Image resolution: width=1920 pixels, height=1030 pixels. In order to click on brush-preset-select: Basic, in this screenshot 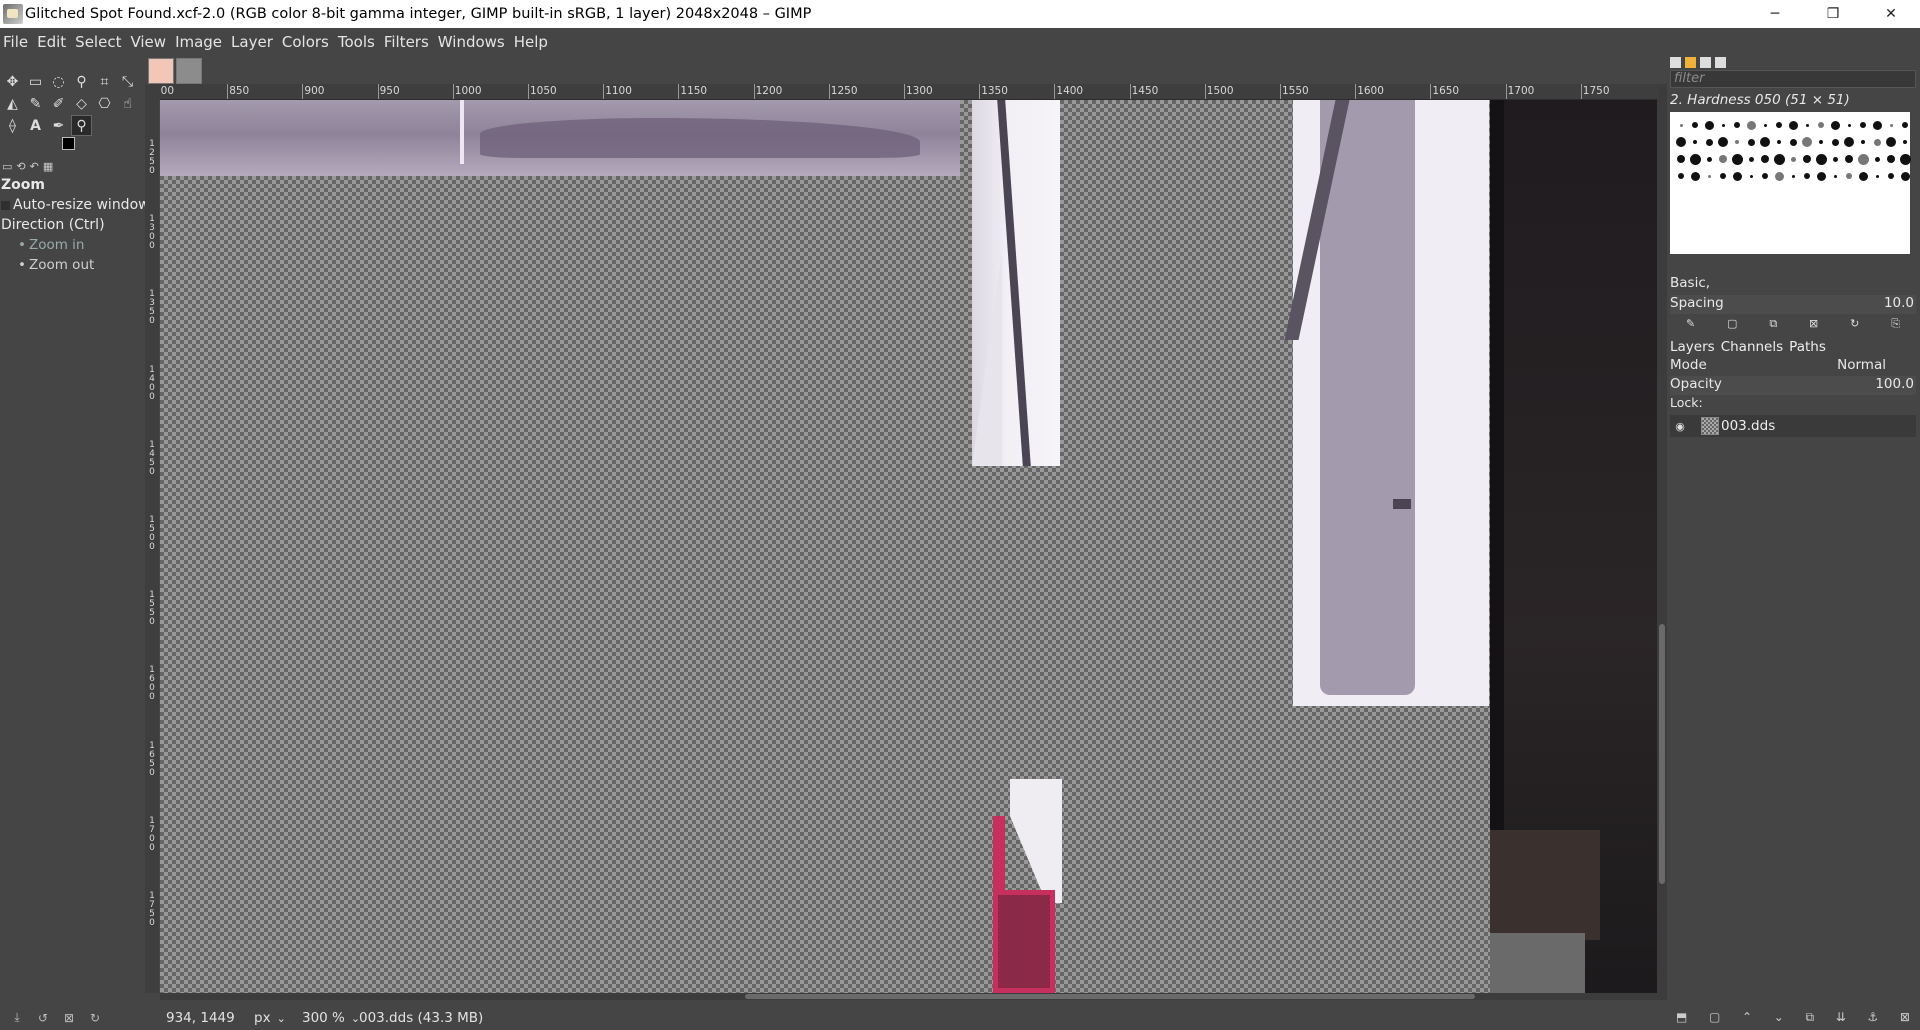, I will do `click(1793, 283)`.